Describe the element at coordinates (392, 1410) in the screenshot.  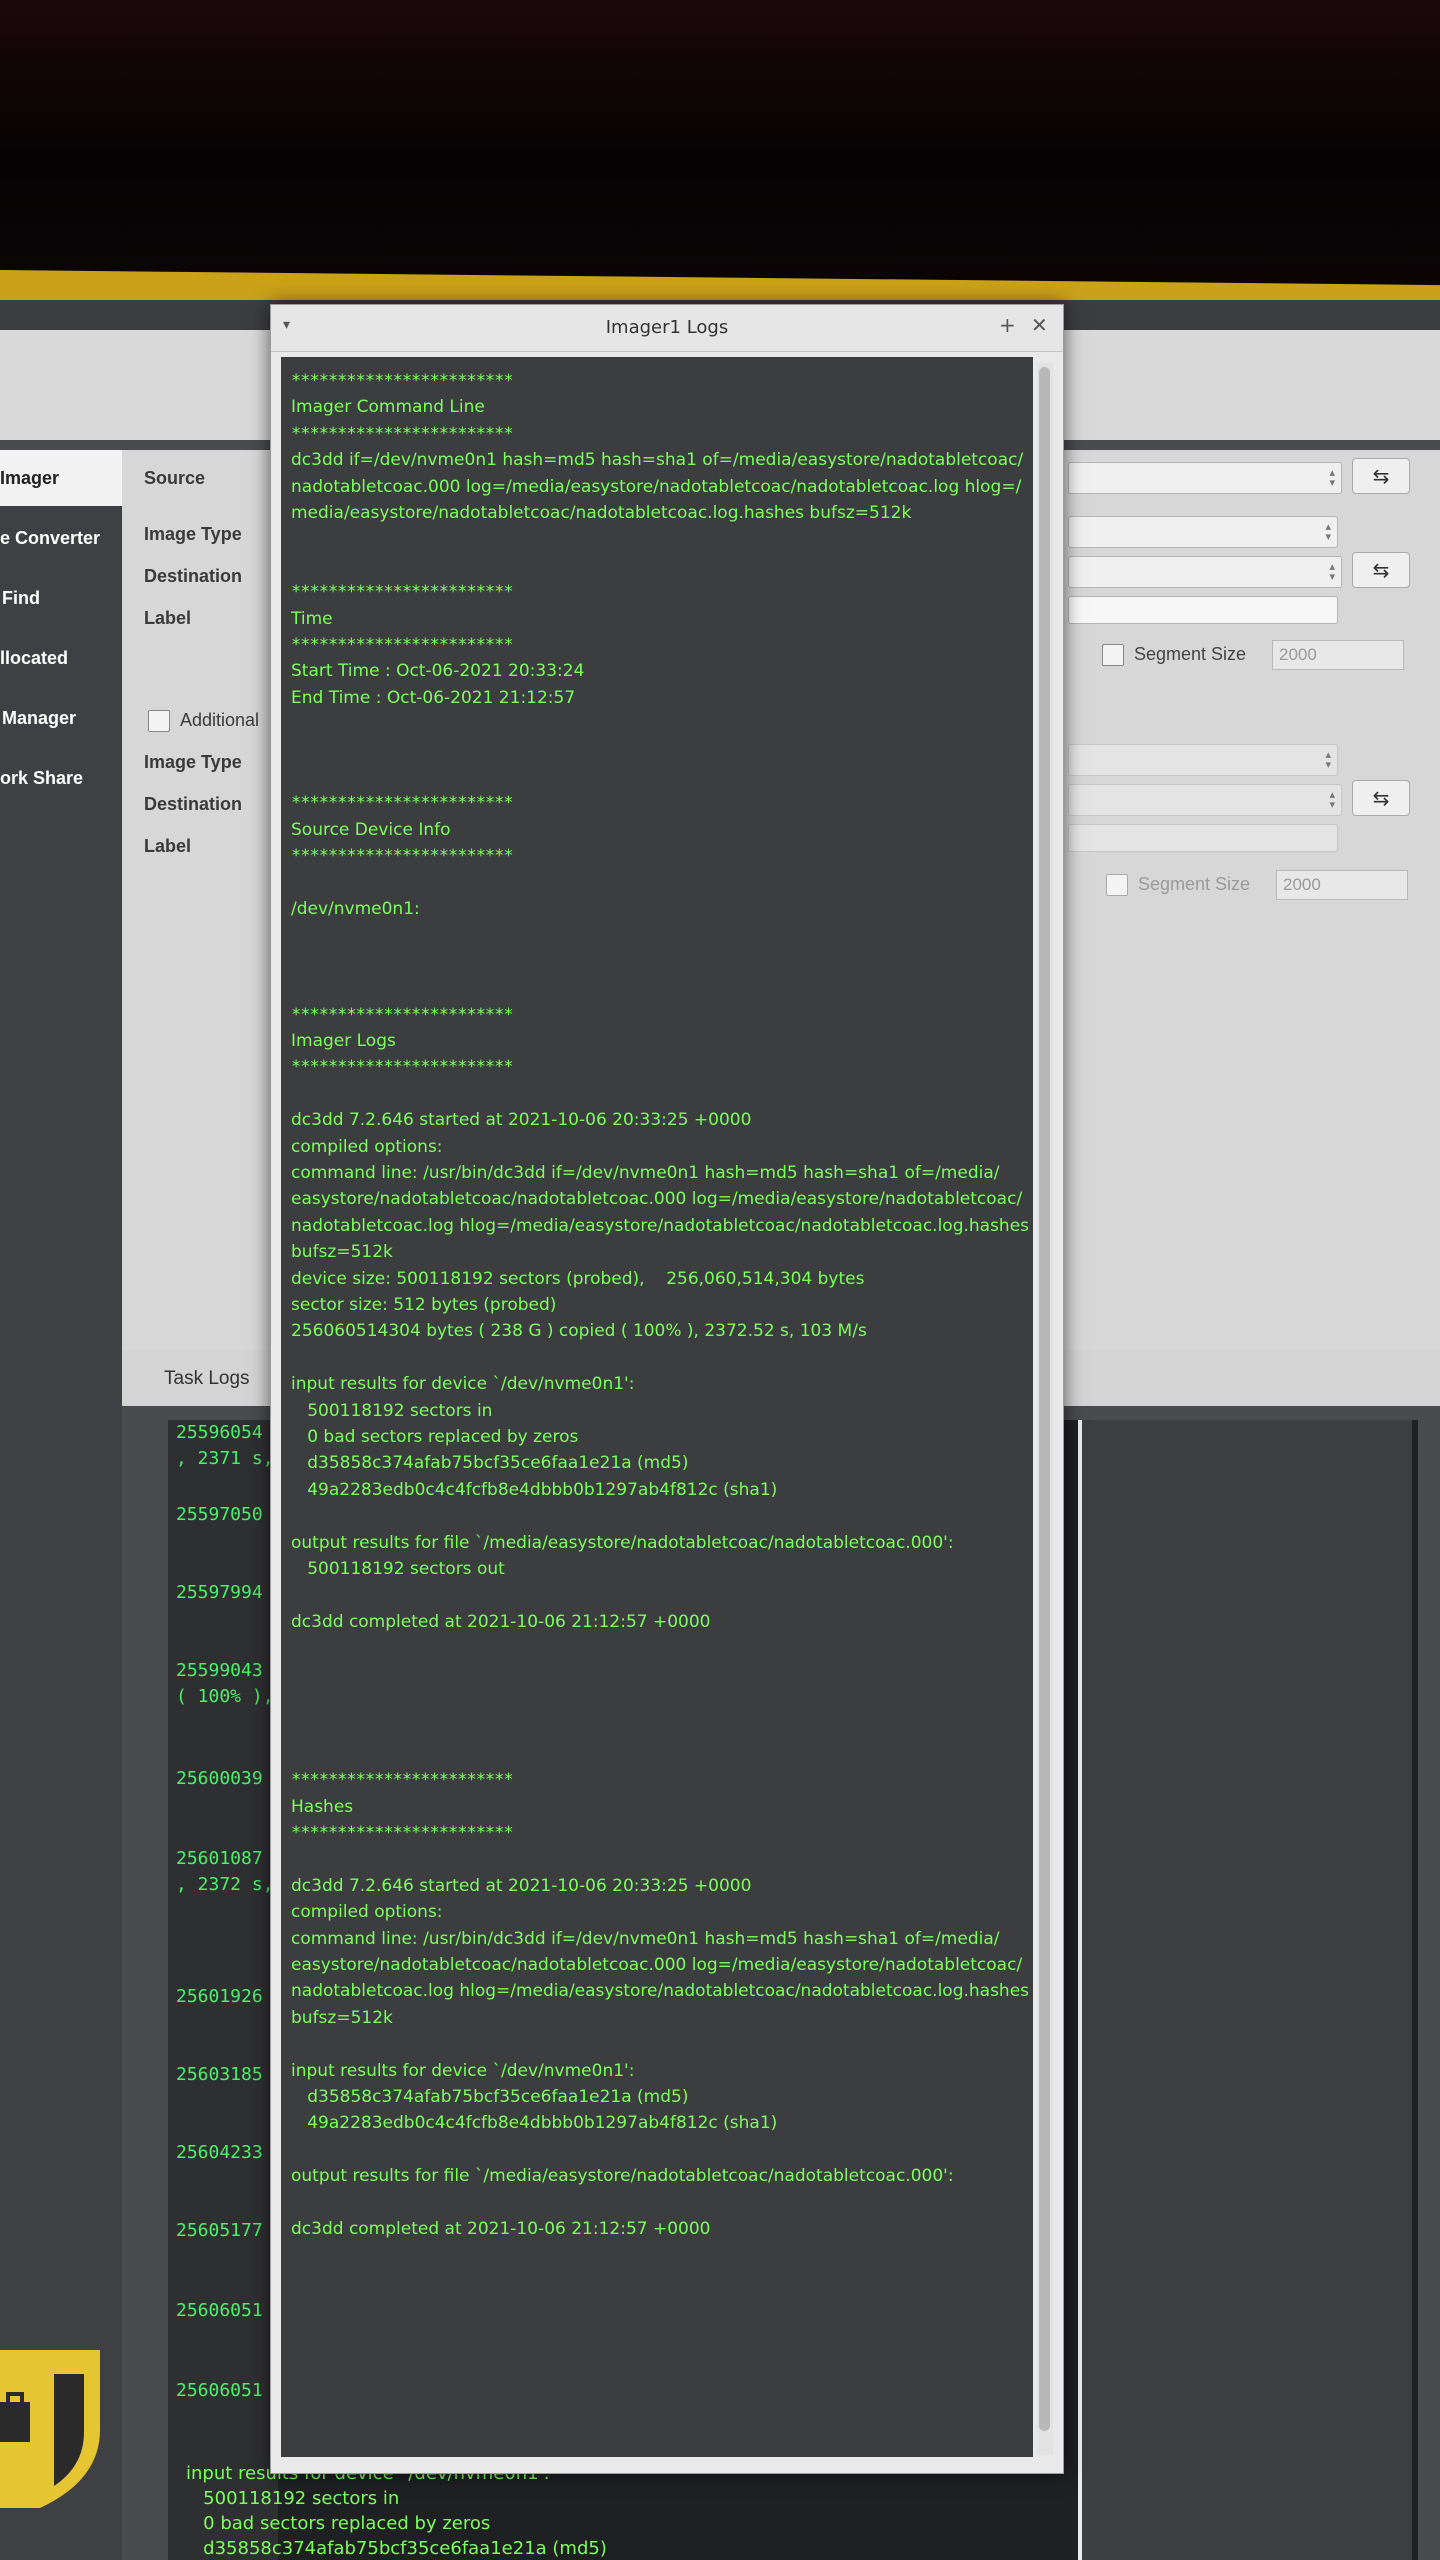
I see `log-line: 500118192 sectors in` at that location.